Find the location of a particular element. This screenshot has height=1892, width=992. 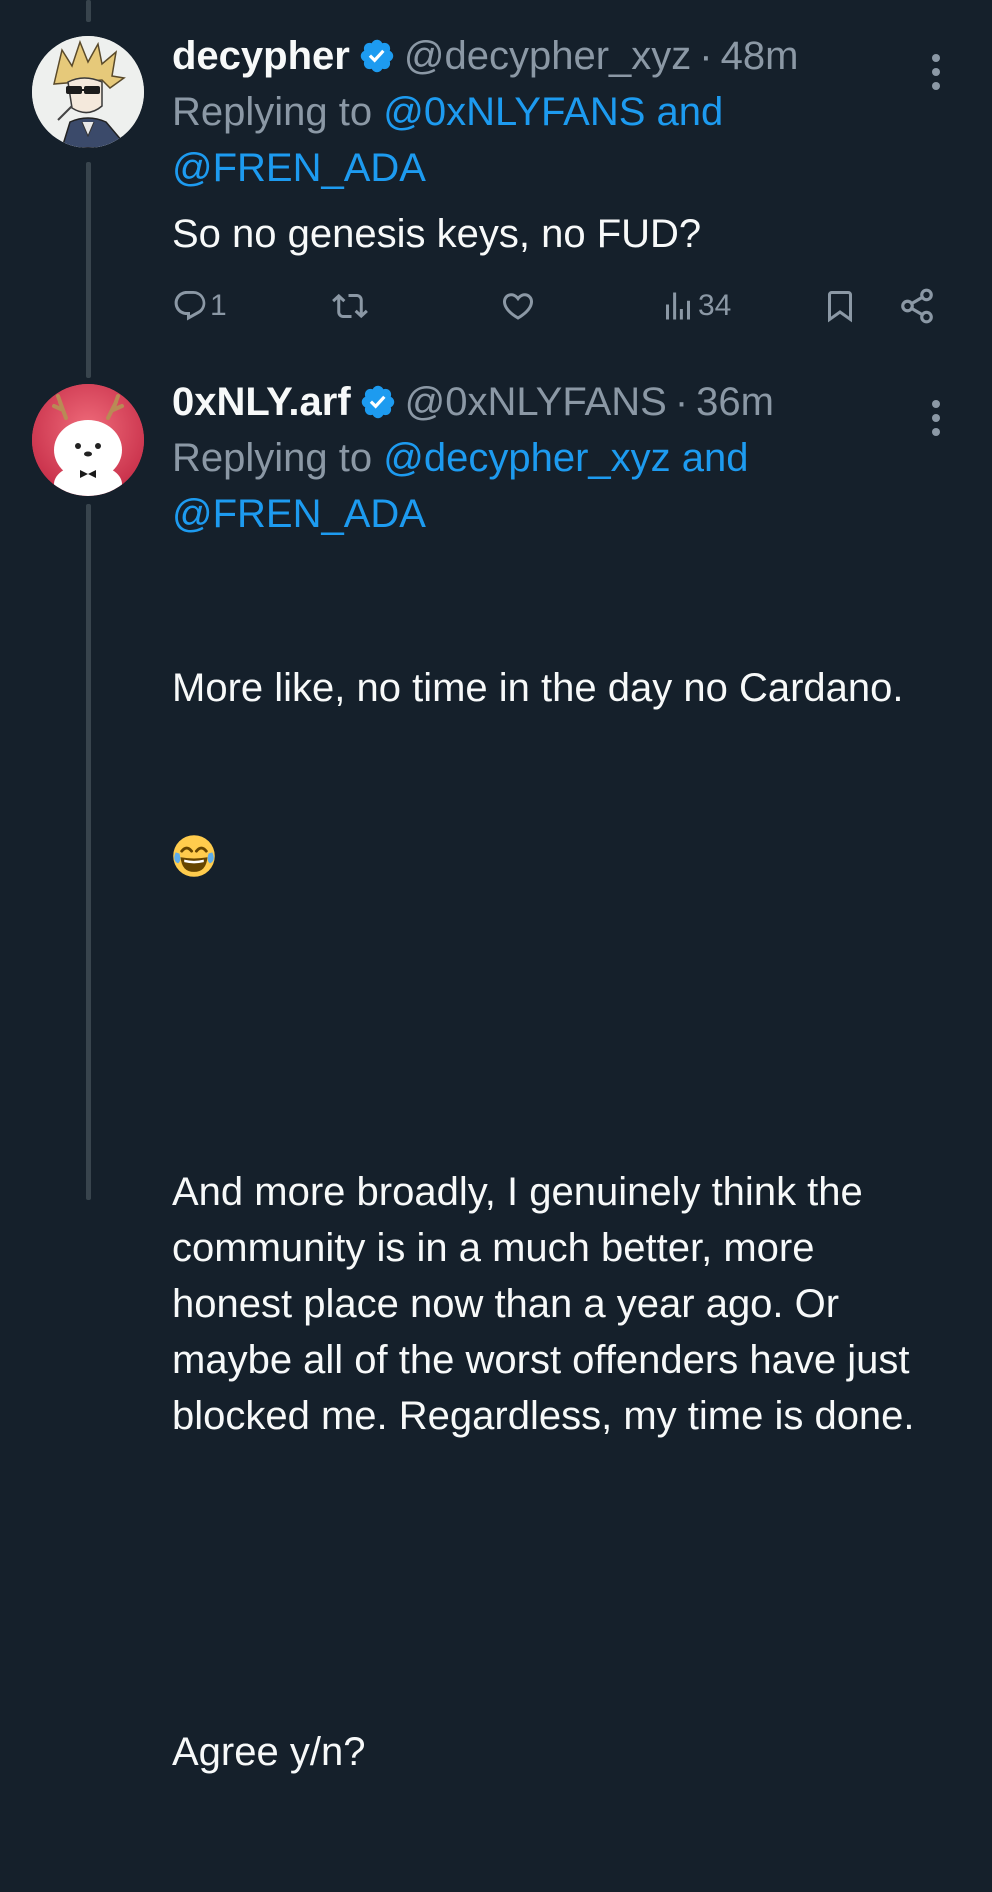

like-button is located at coordinates (518, 306).